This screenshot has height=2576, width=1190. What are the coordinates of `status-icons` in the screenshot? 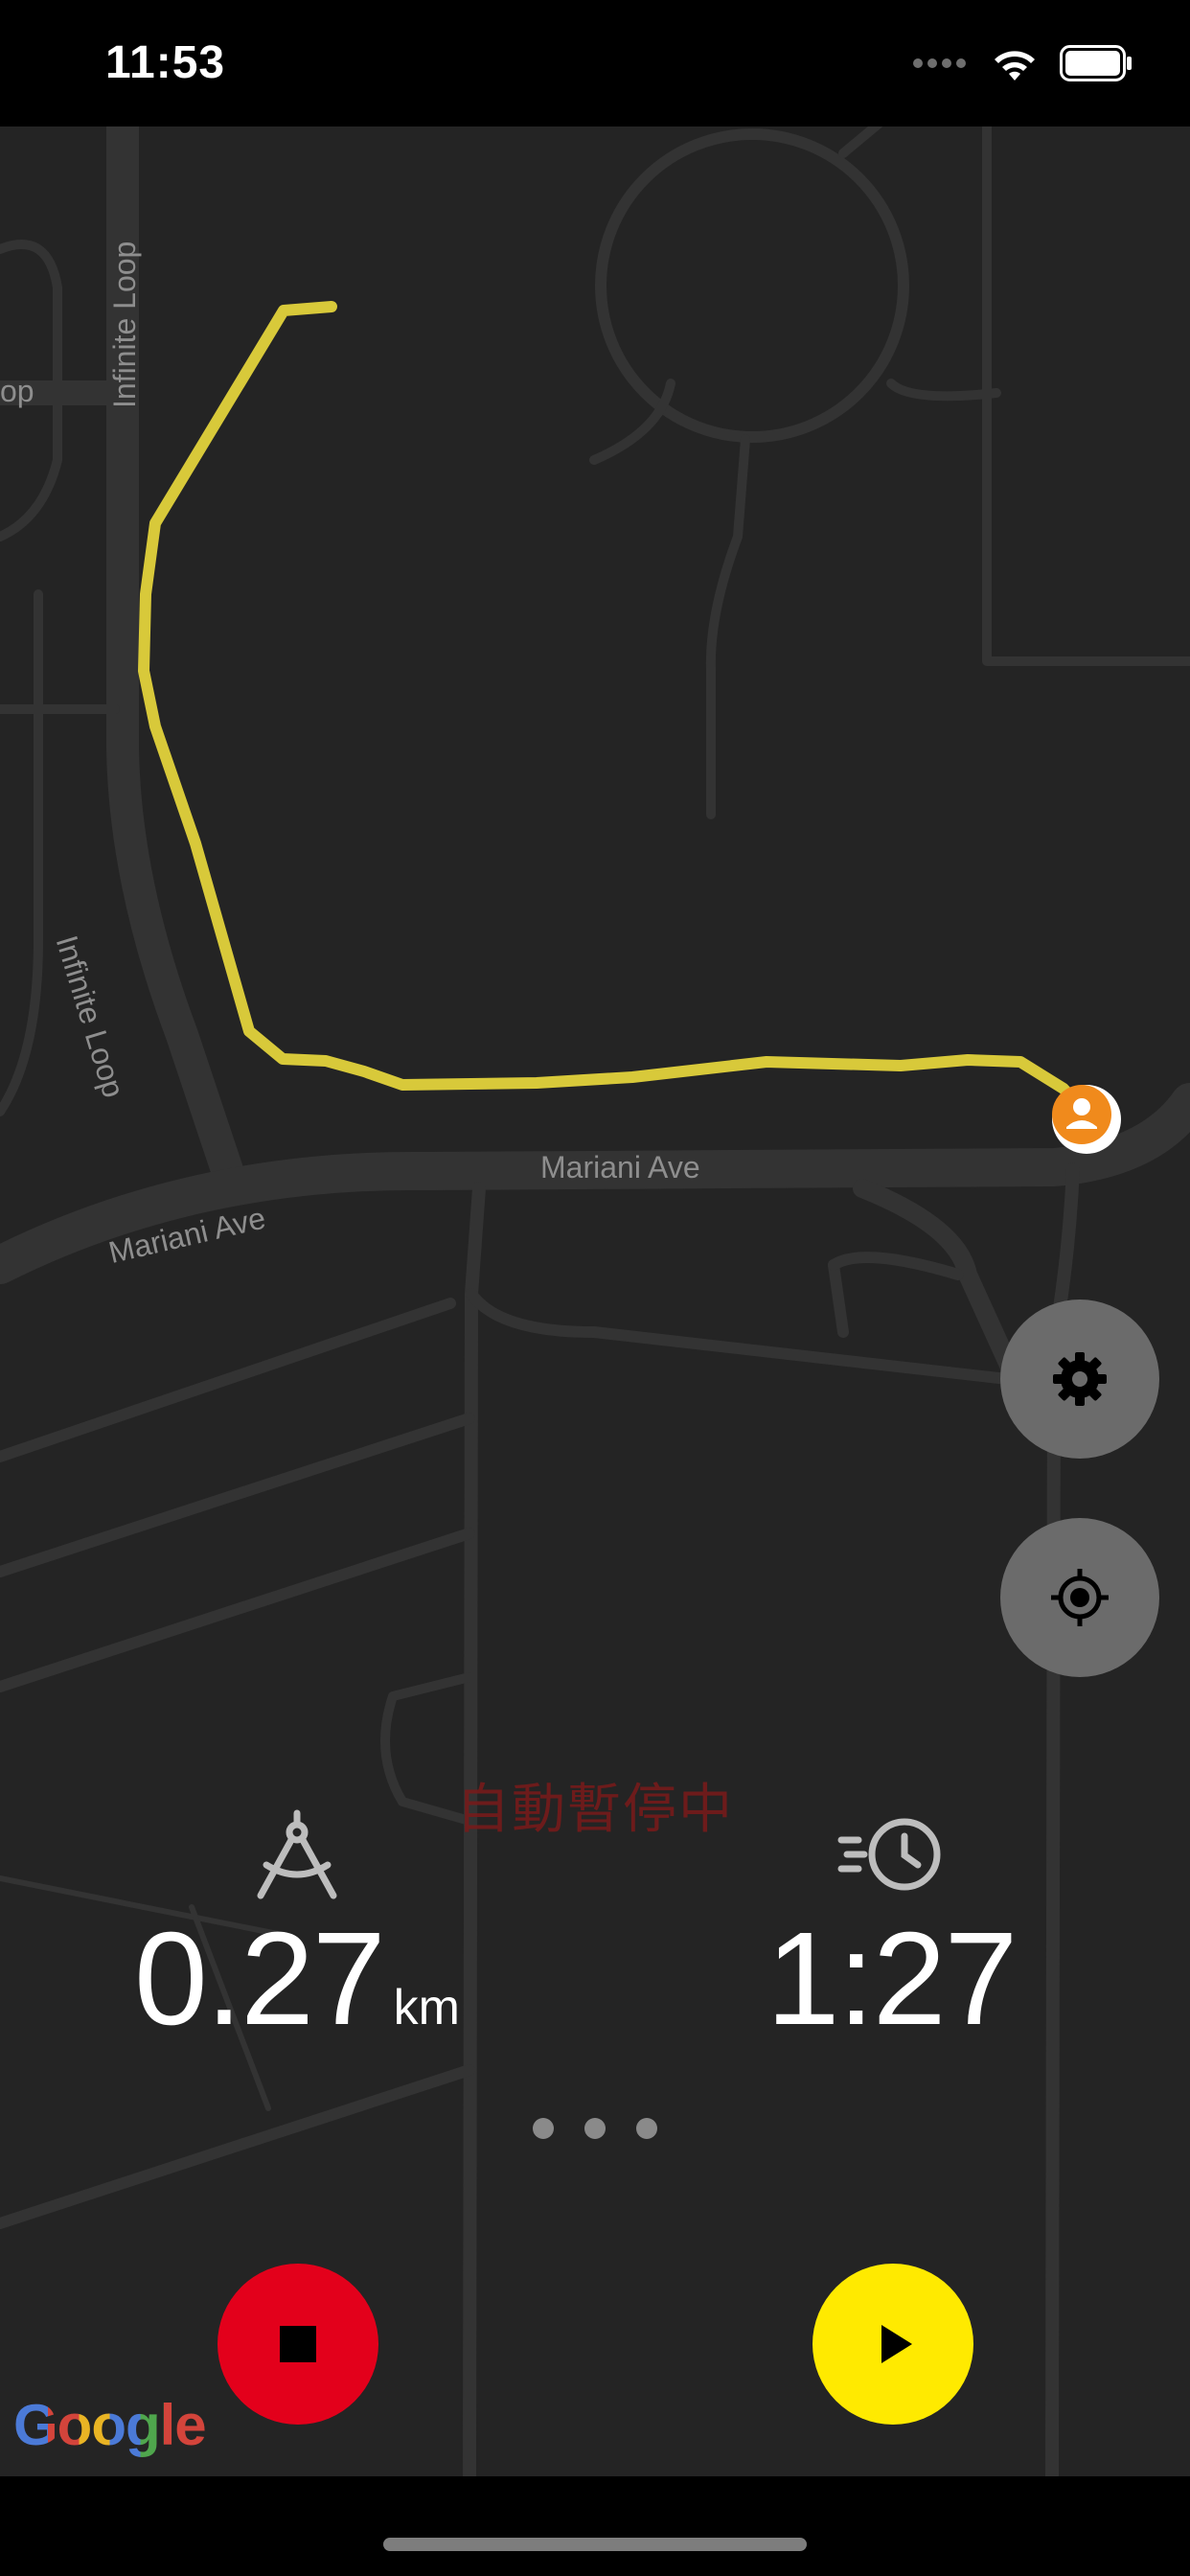 It's located at (1022, 65).